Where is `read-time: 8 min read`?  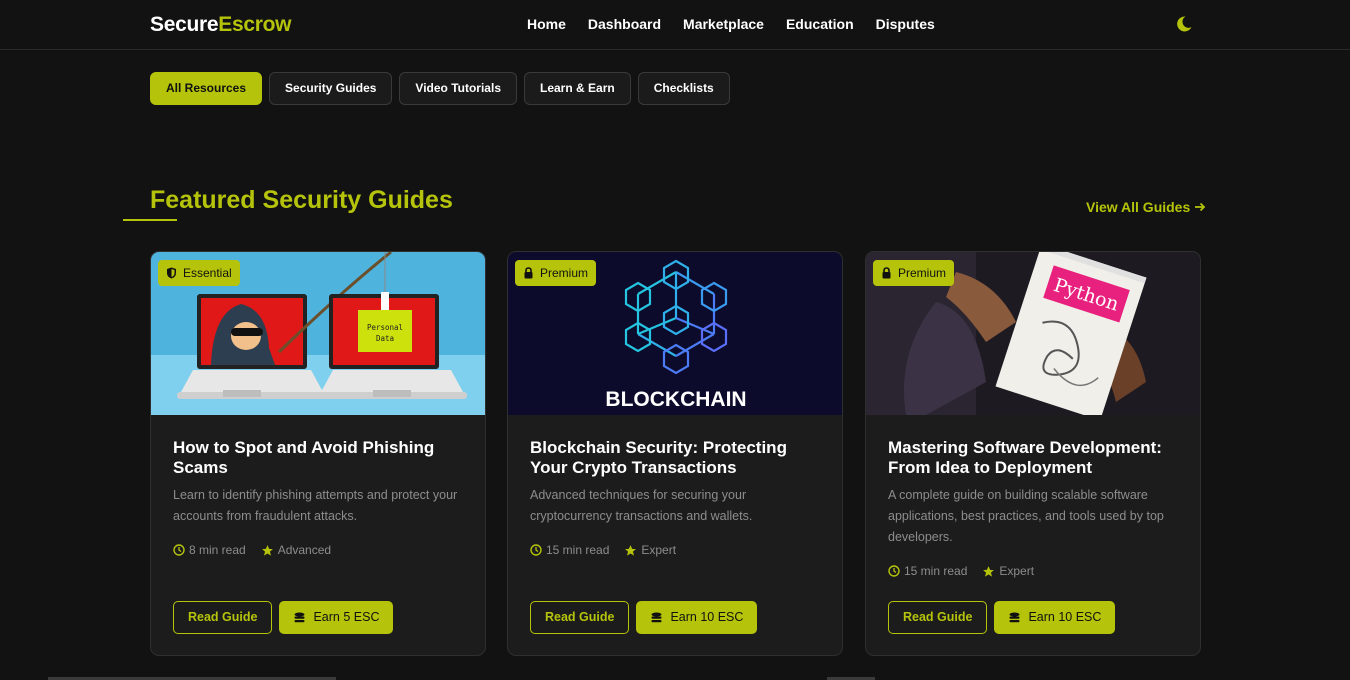
read-time: 8 min read is located at coordinates (217, 550).